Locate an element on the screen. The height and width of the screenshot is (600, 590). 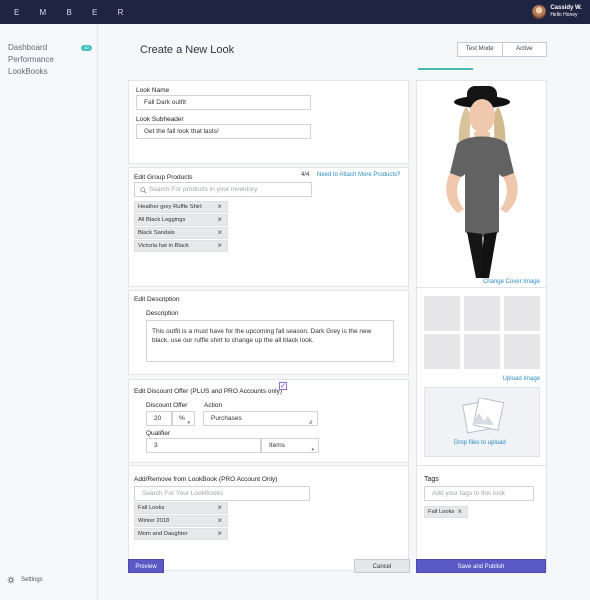
lookbook-name: Fall Looks is located at coordinates (151, 508).